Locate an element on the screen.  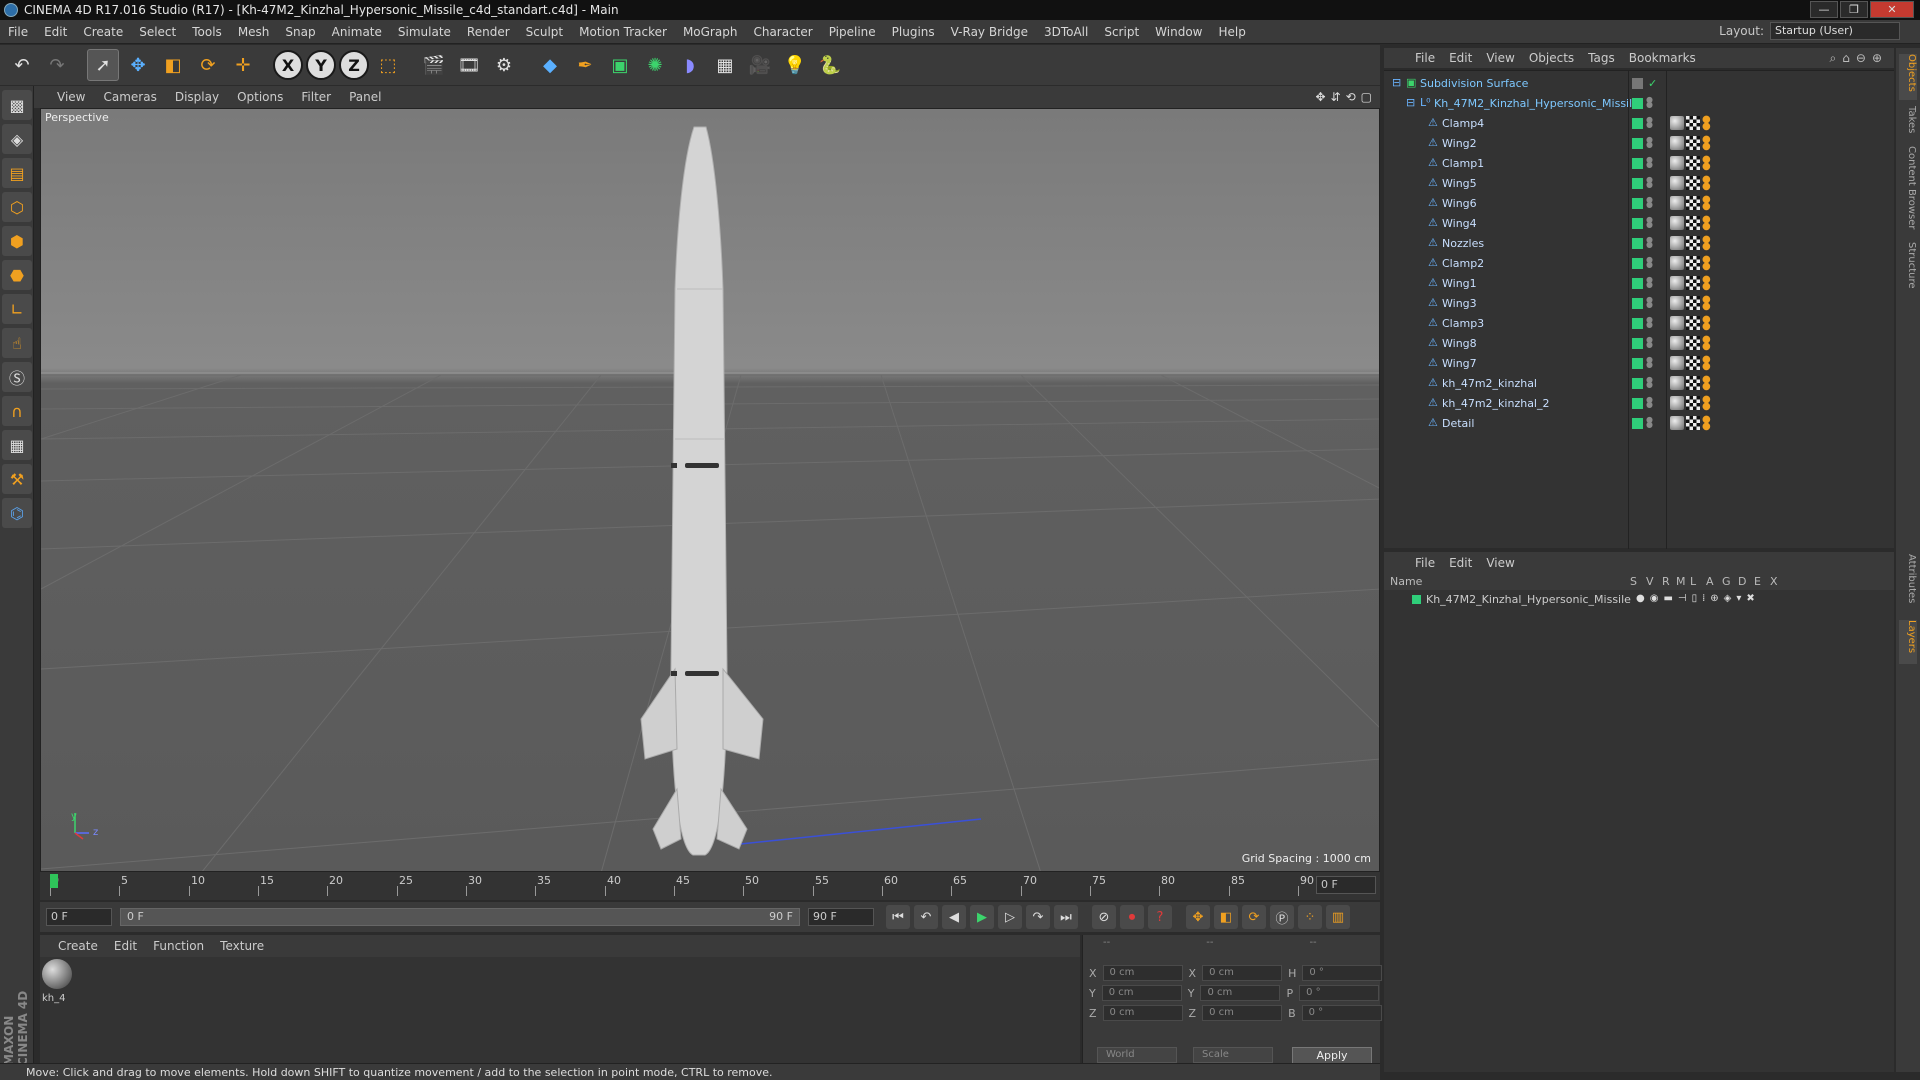
layer-col-view: V is located at coordinates (1650, 581).